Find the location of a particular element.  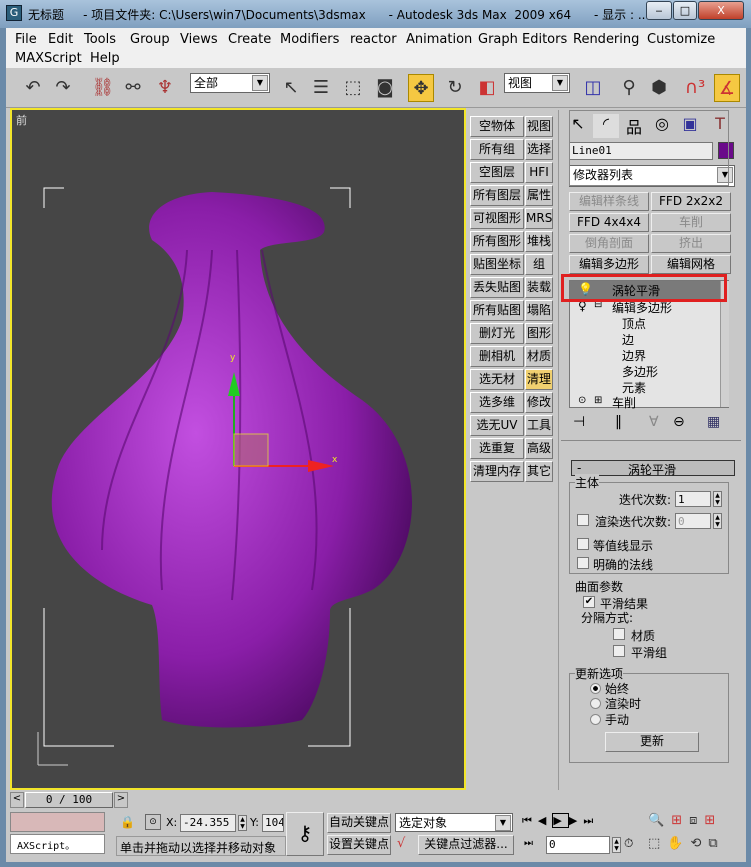

select-and-scale-icon: ◧ is located at coordinates (487, 88).